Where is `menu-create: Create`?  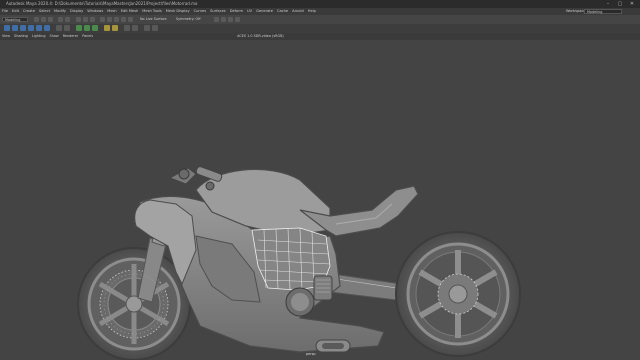 menu-create: Create is located at coordinates (29, 11).